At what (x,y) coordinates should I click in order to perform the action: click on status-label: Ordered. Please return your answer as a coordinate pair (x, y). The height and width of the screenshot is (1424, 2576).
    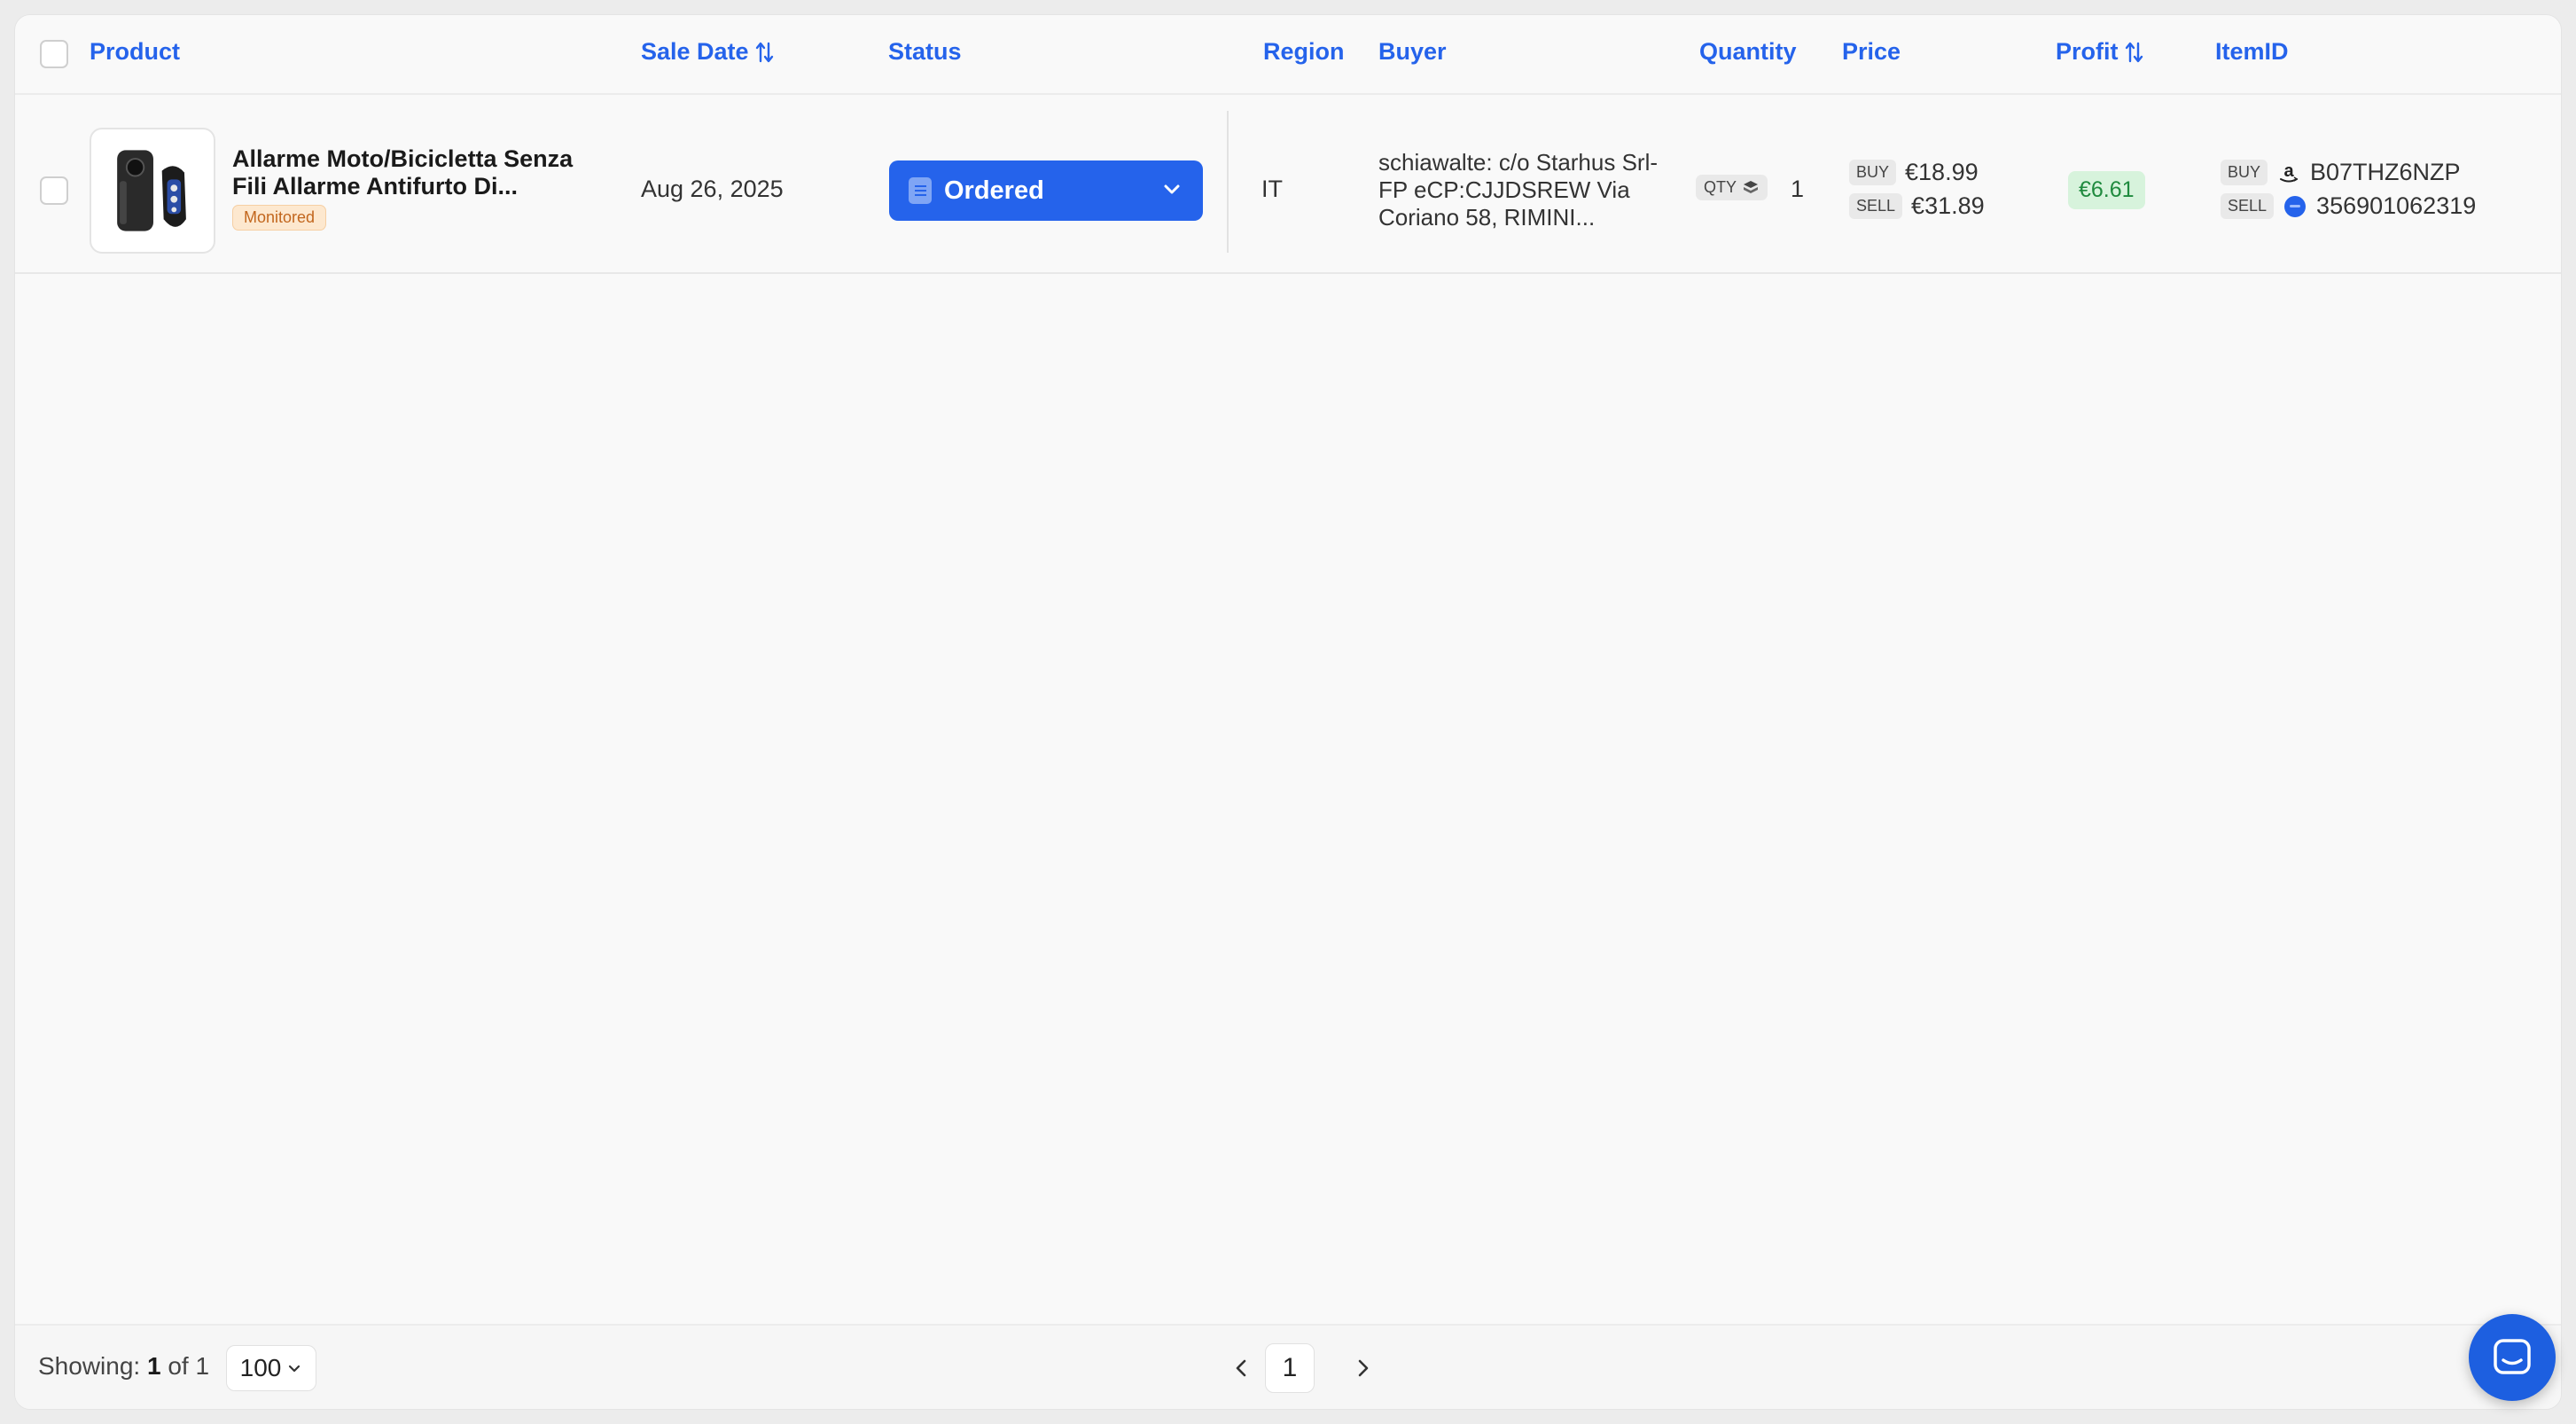
    Looking at the image, I should click on (994, 190).